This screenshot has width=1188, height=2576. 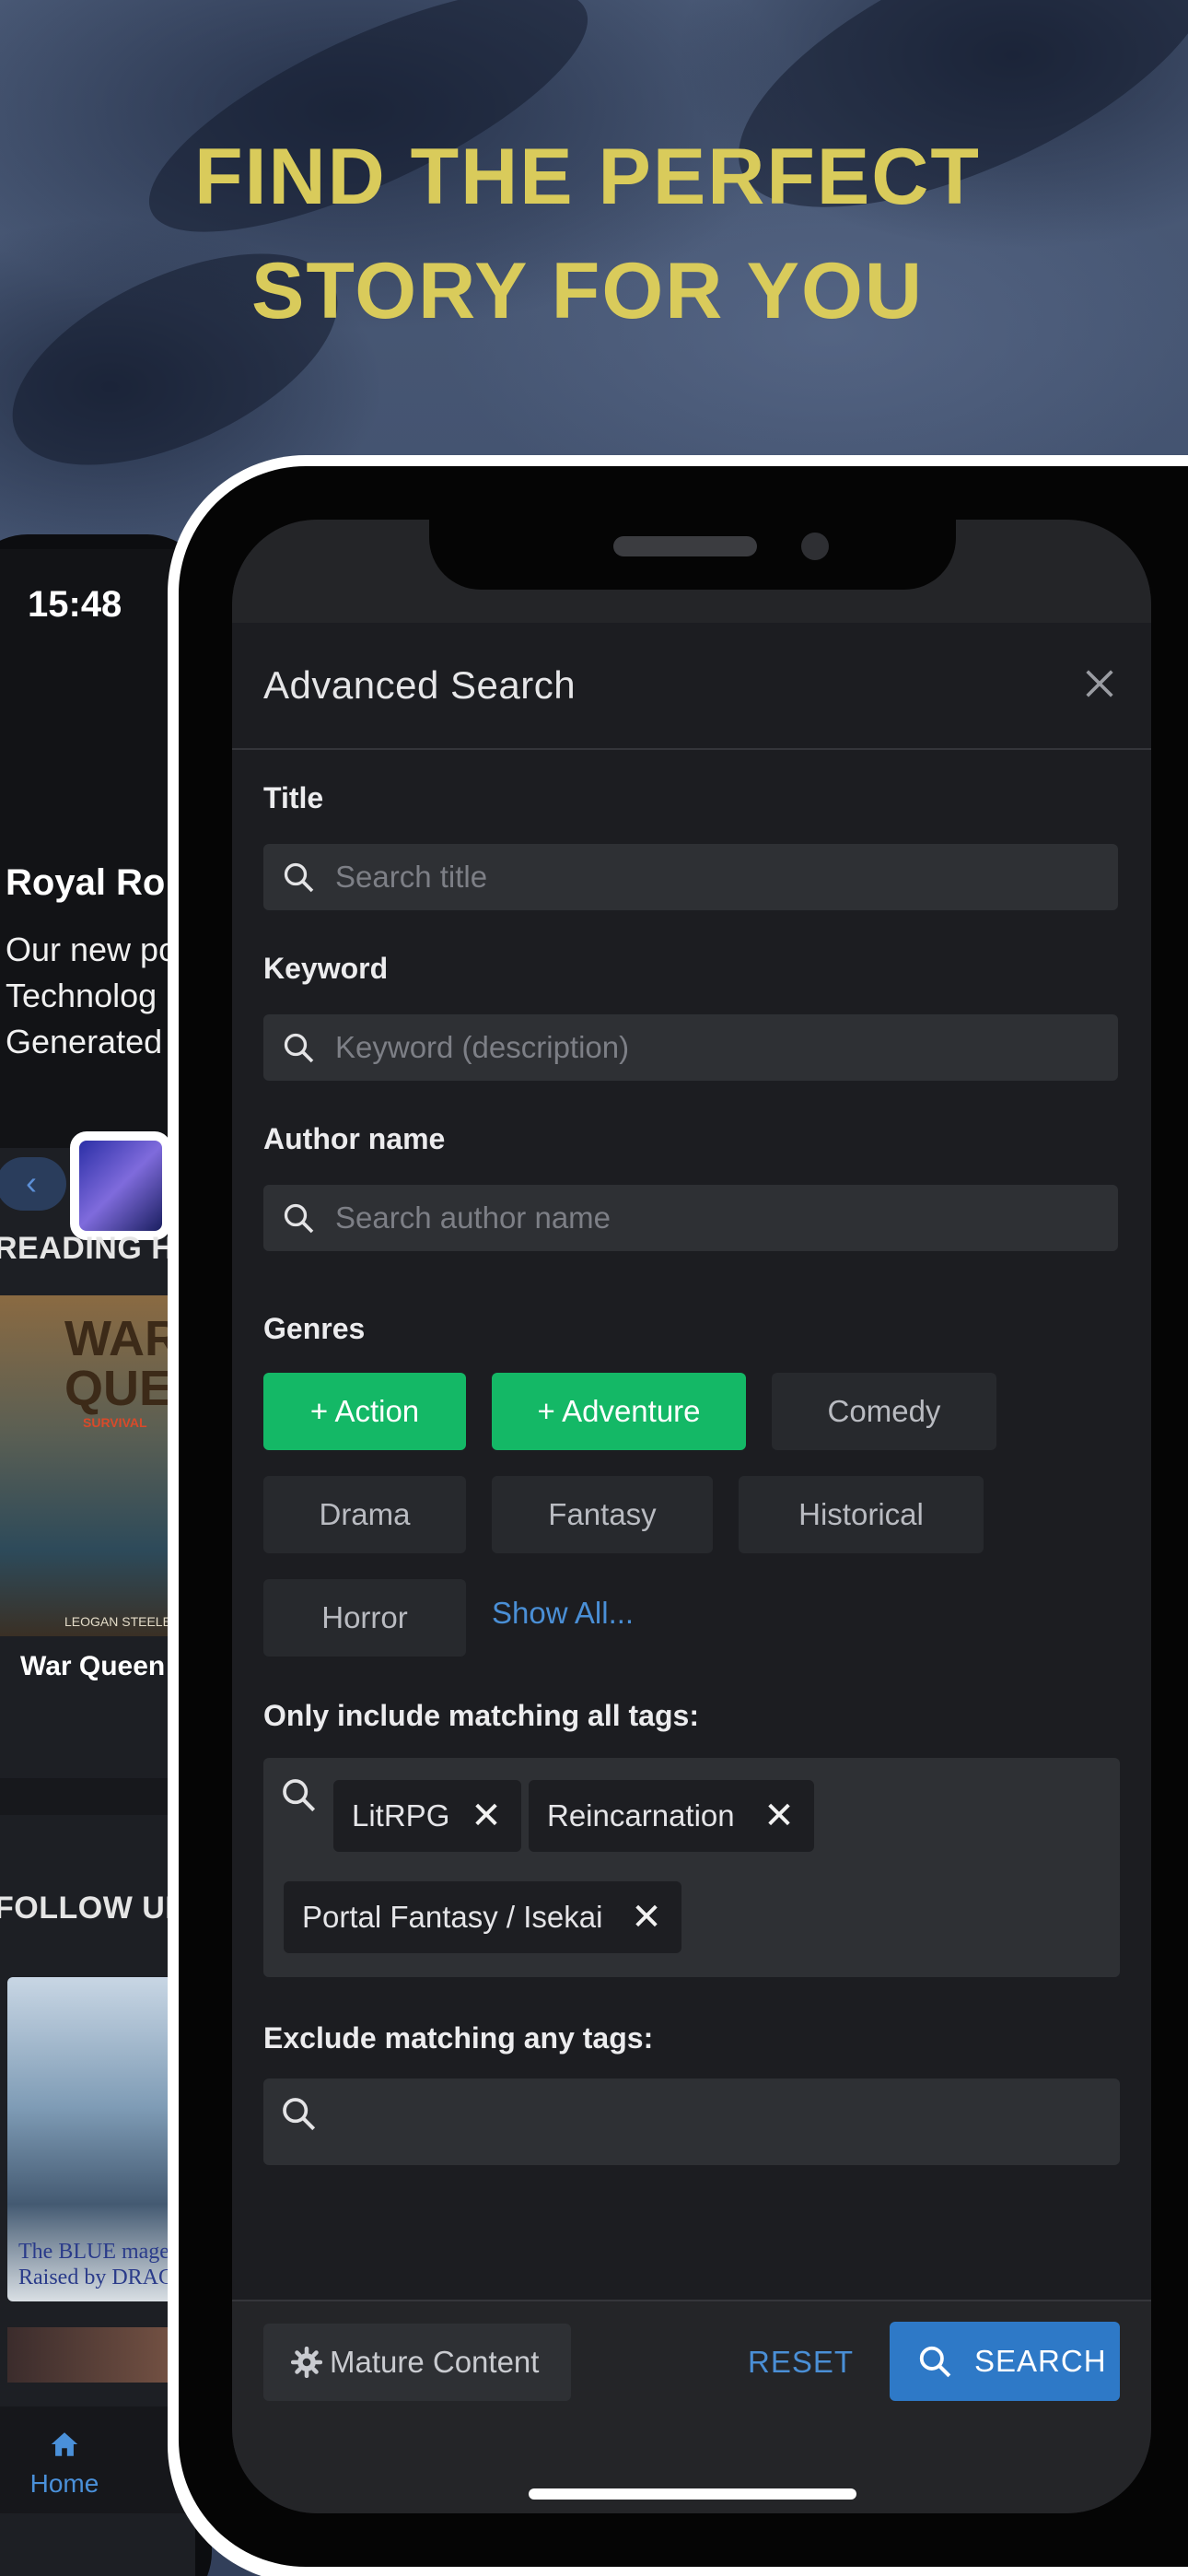 What do you see at coordinates (692, 2494) in the screenshot?
I see `home-indicator` at bounding box center [692, 2494].